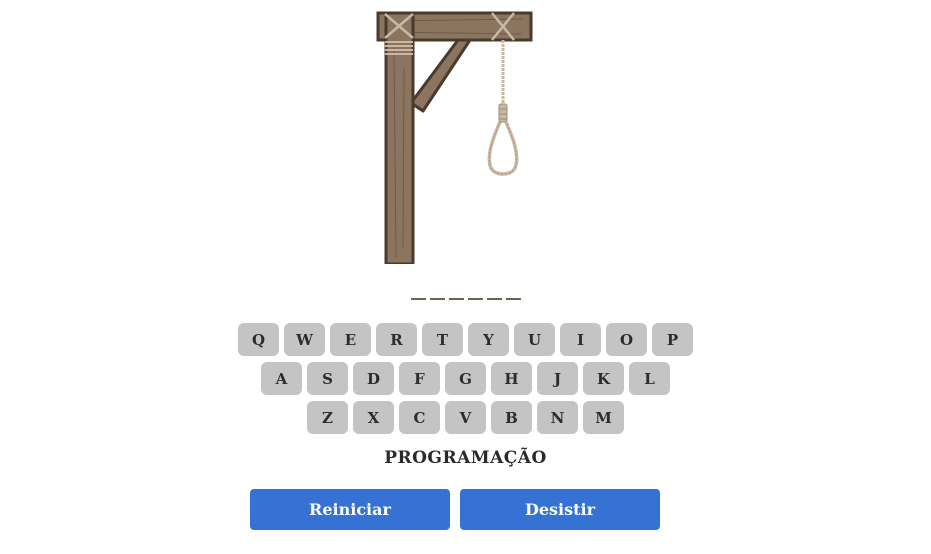 The width and height of the screenshot is (931, 554). I want to click on letter-key-w: W, so click(304, 339).